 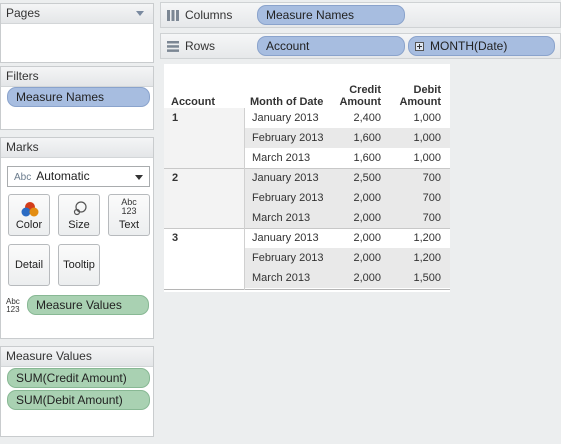 I want to click on credit-value: 2,500, so click(x=355, y=178).